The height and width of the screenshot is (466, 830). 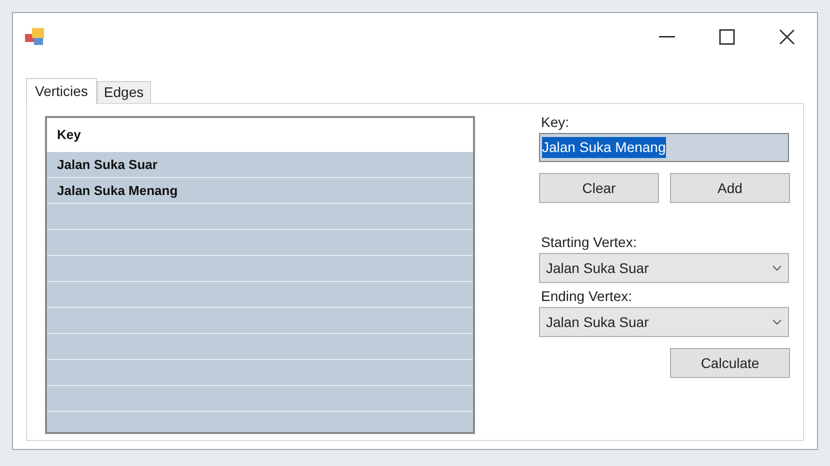 What do you see at coordinates (61, 91) in the screenshot?
I see `tab: Verticies` at bounding box center [61, 91].